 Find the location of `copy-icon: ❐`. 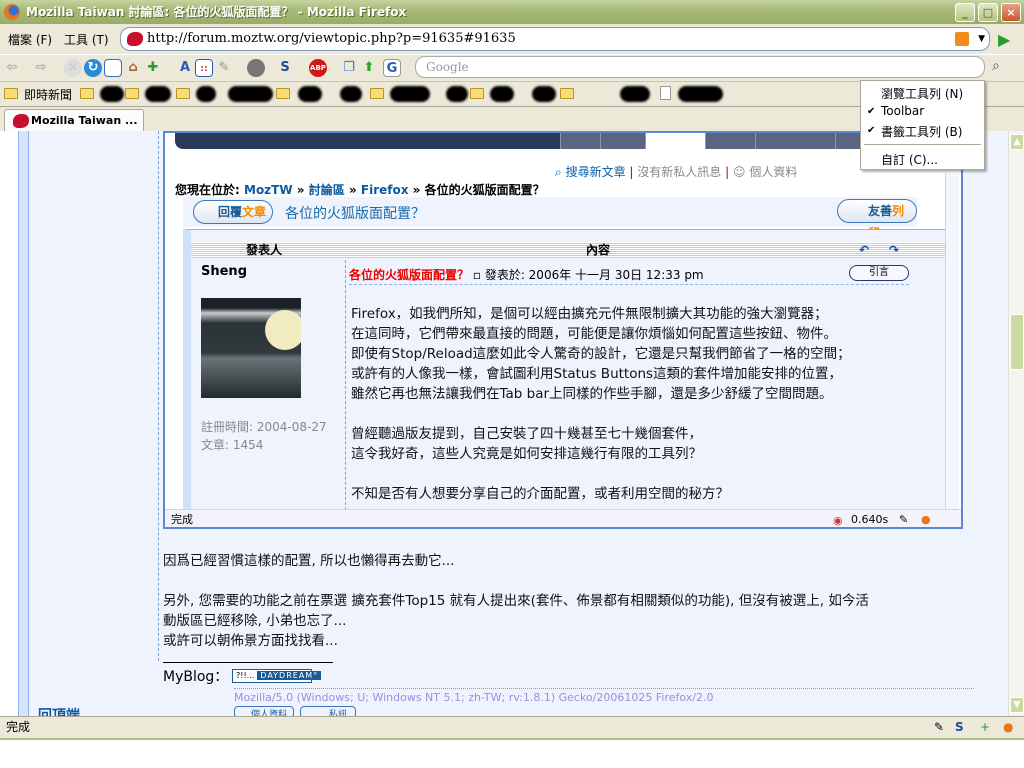

copy-icon: ❐ is located at coordinates (349, 68).